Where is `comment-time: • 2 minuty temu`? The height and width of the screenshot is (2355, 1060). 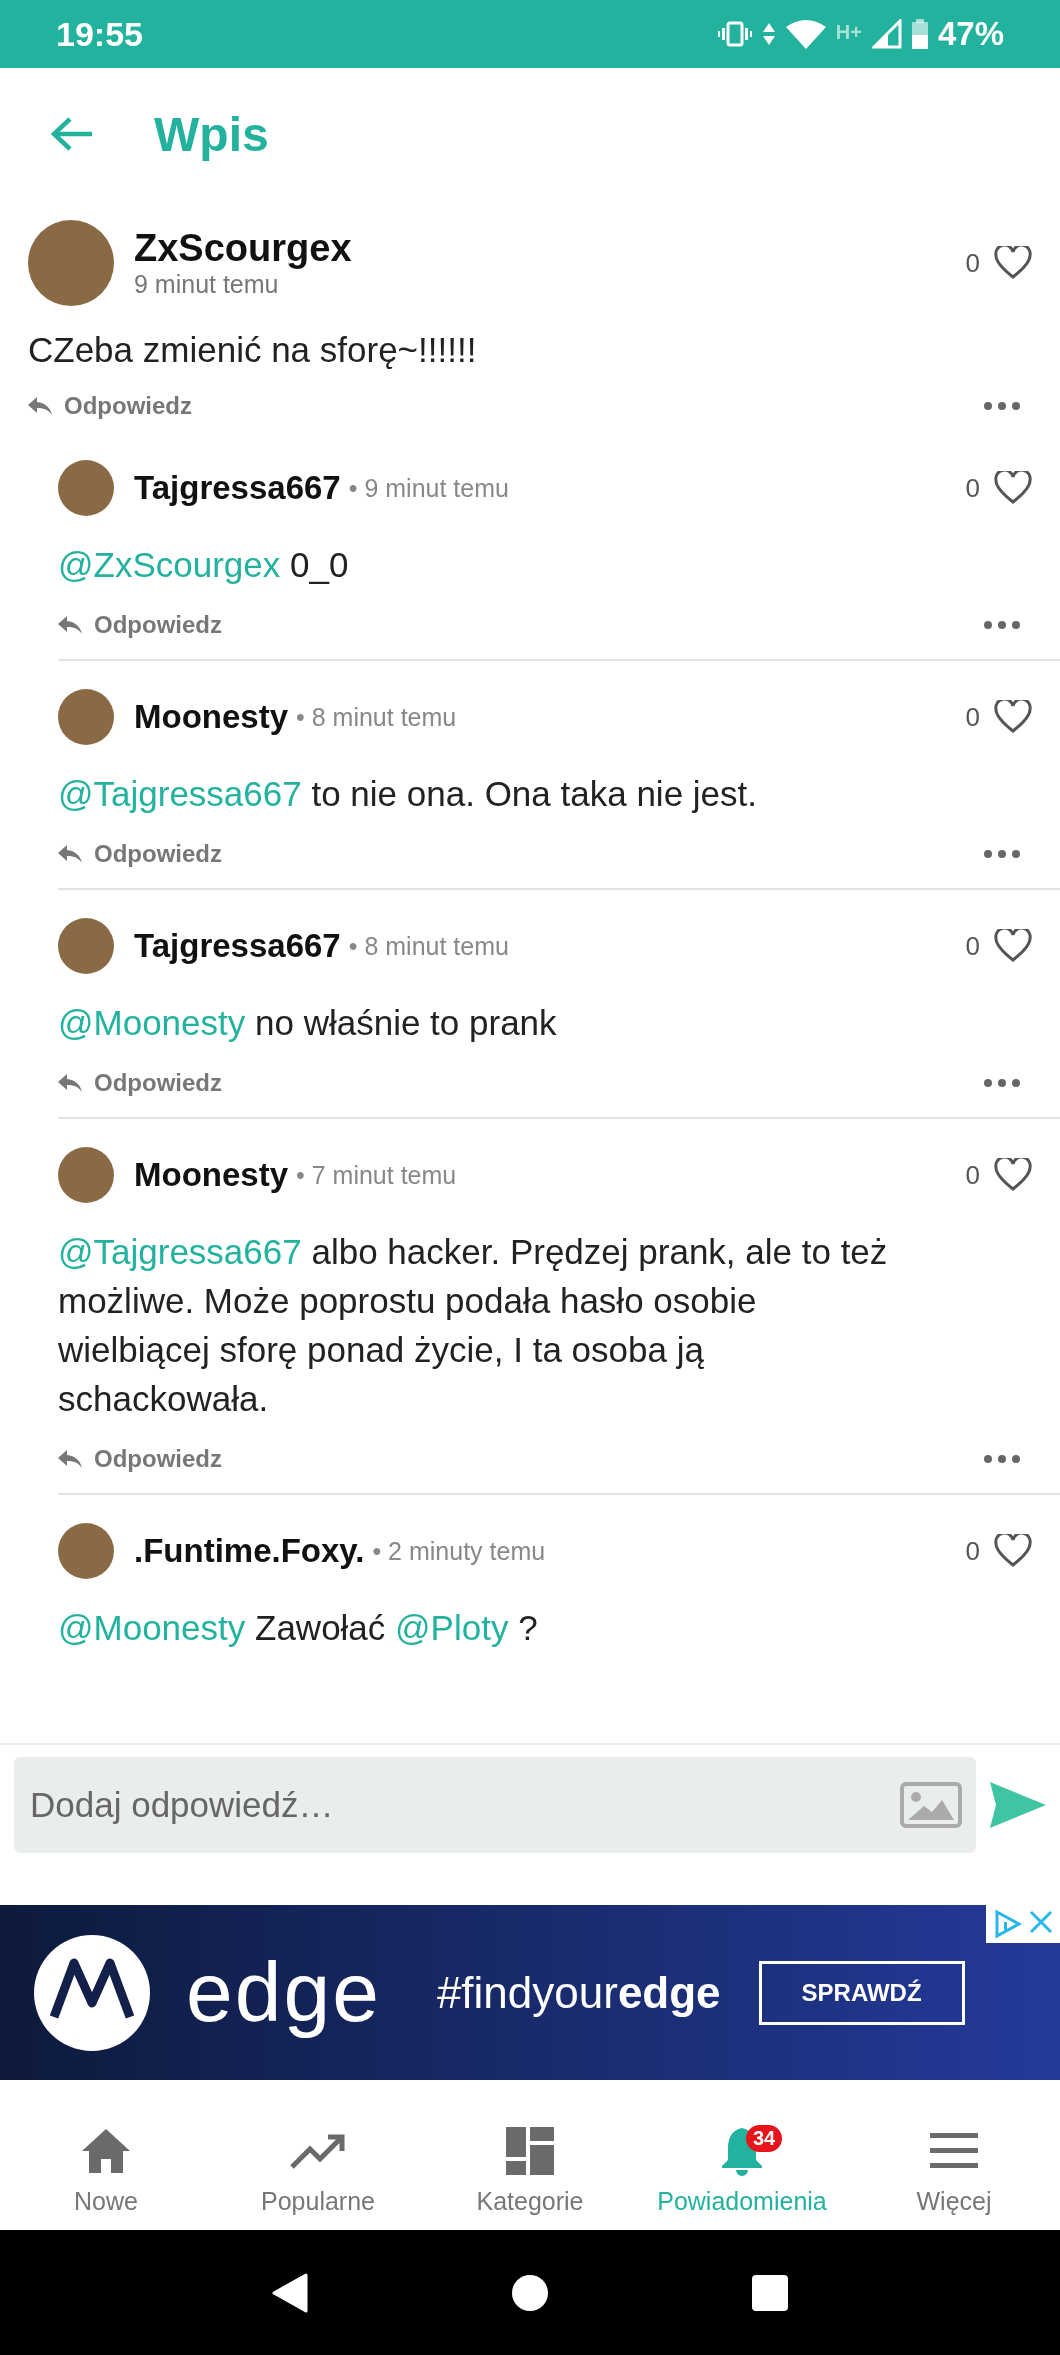 comment-time: • 2 minuty temu is located at coordinates (459, 1551).